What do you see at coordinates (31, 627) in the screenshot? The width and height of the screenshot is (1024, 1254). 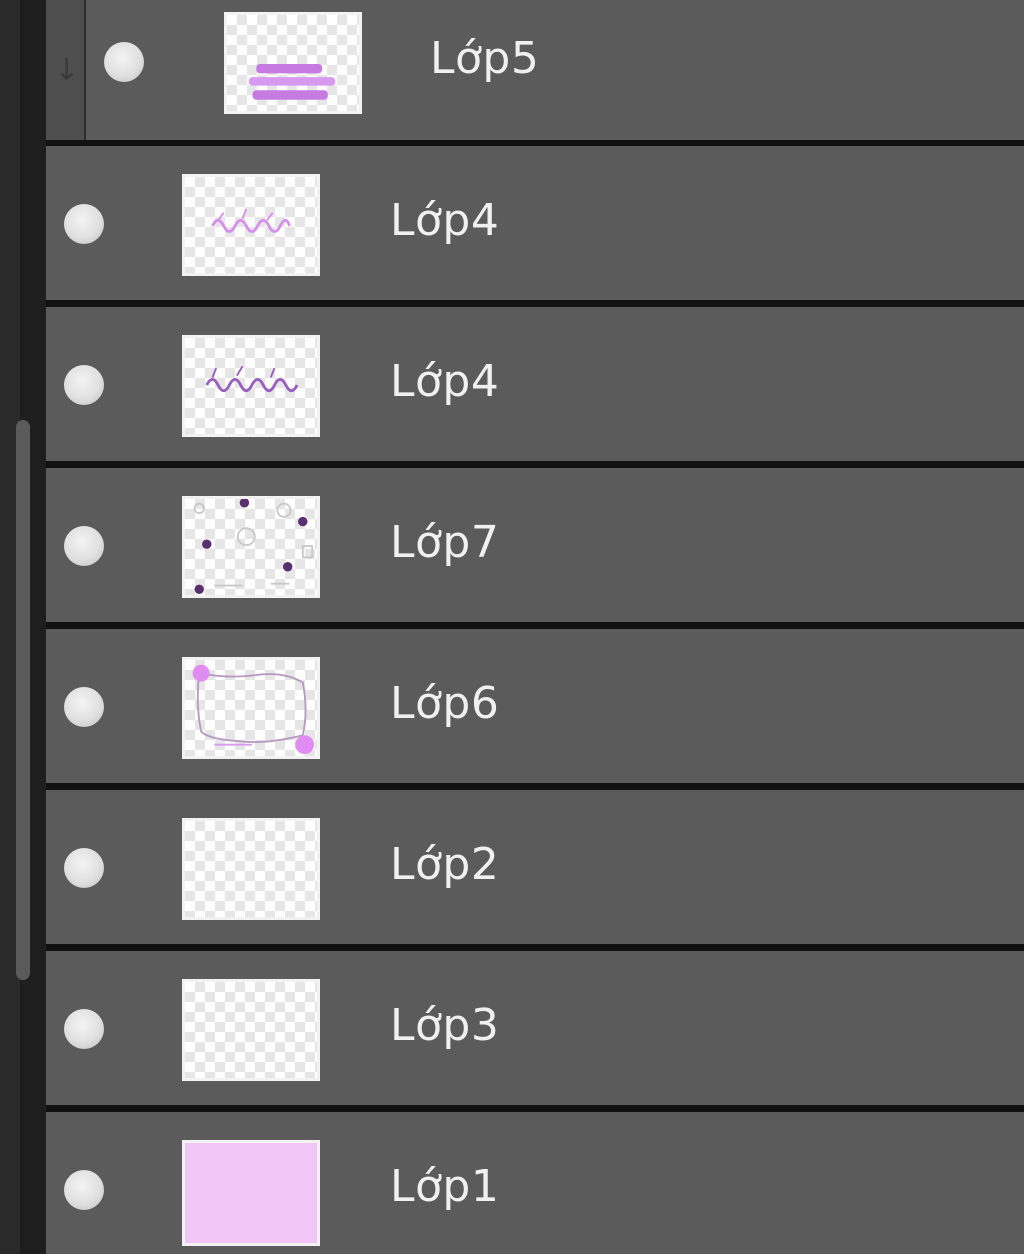 I see `scroll-track` at bounding box center [31, 627].